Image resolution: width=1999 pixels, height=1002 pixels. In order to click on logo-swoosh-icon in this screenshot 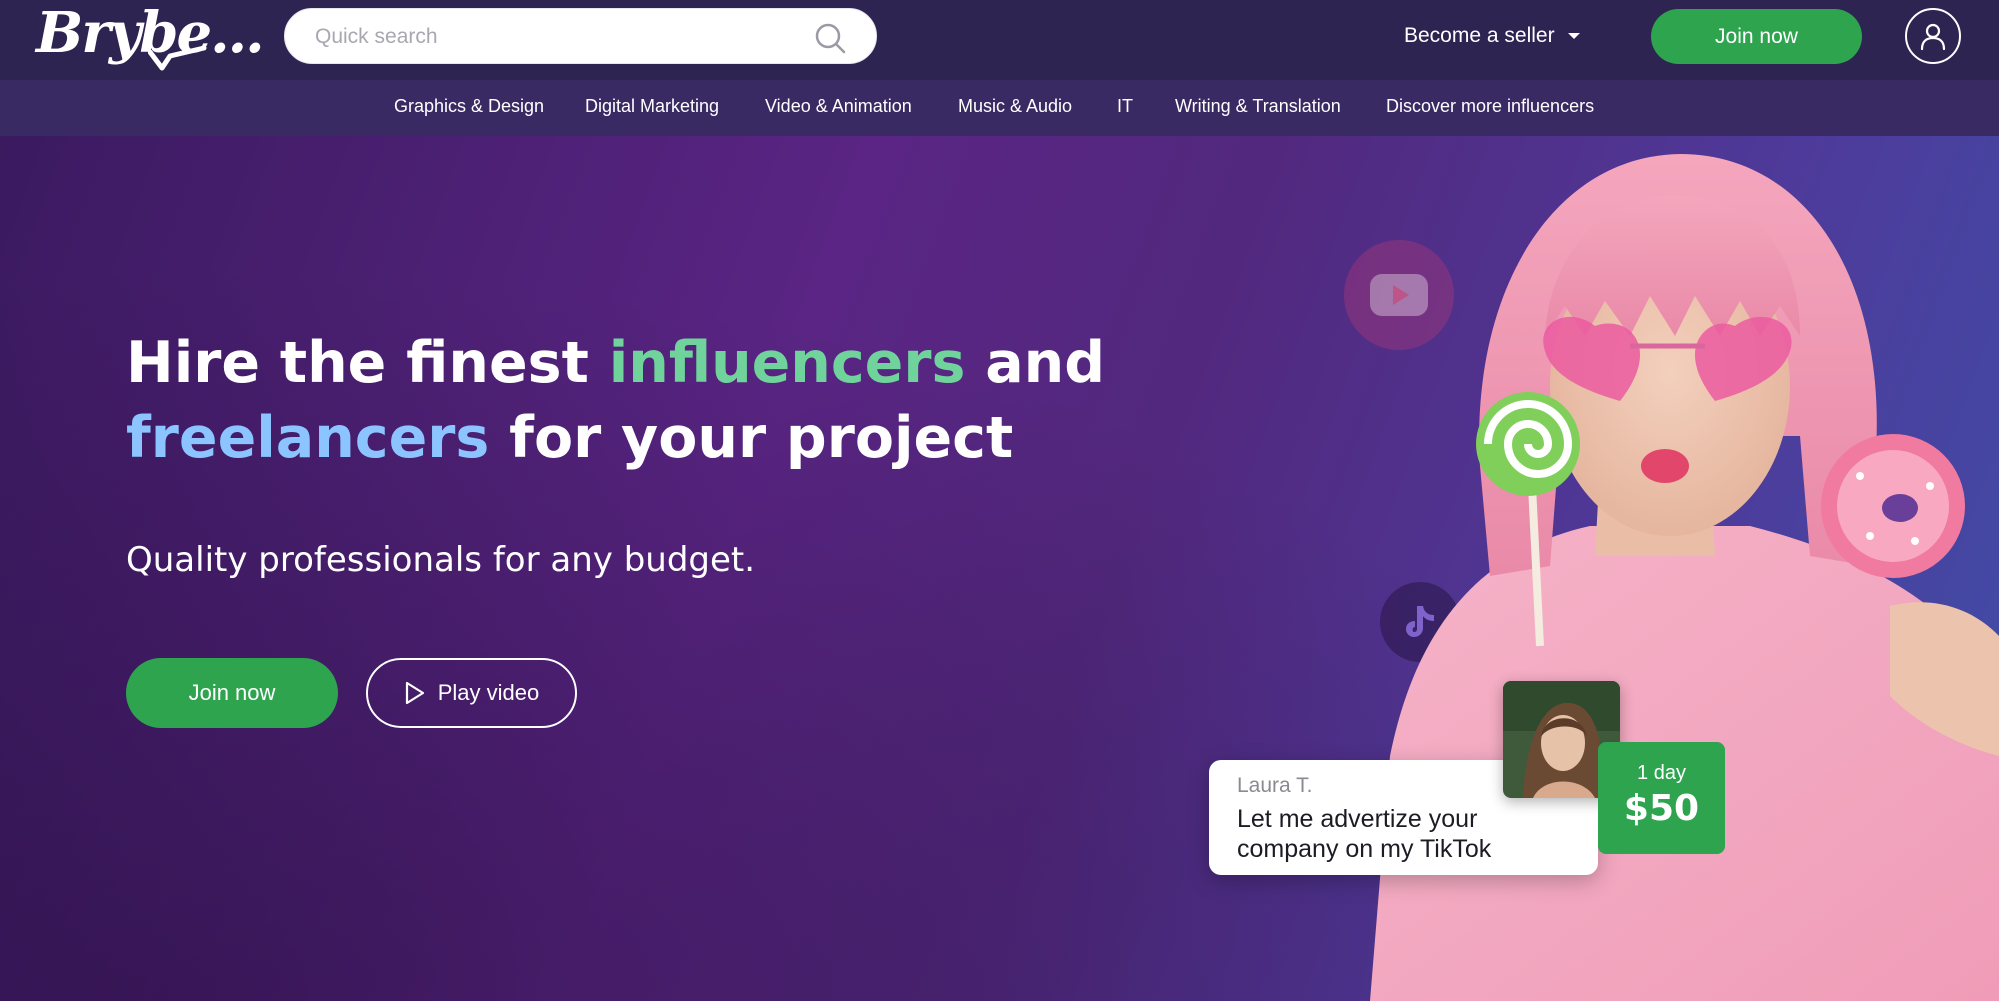, I will do `click(177, 58)`.